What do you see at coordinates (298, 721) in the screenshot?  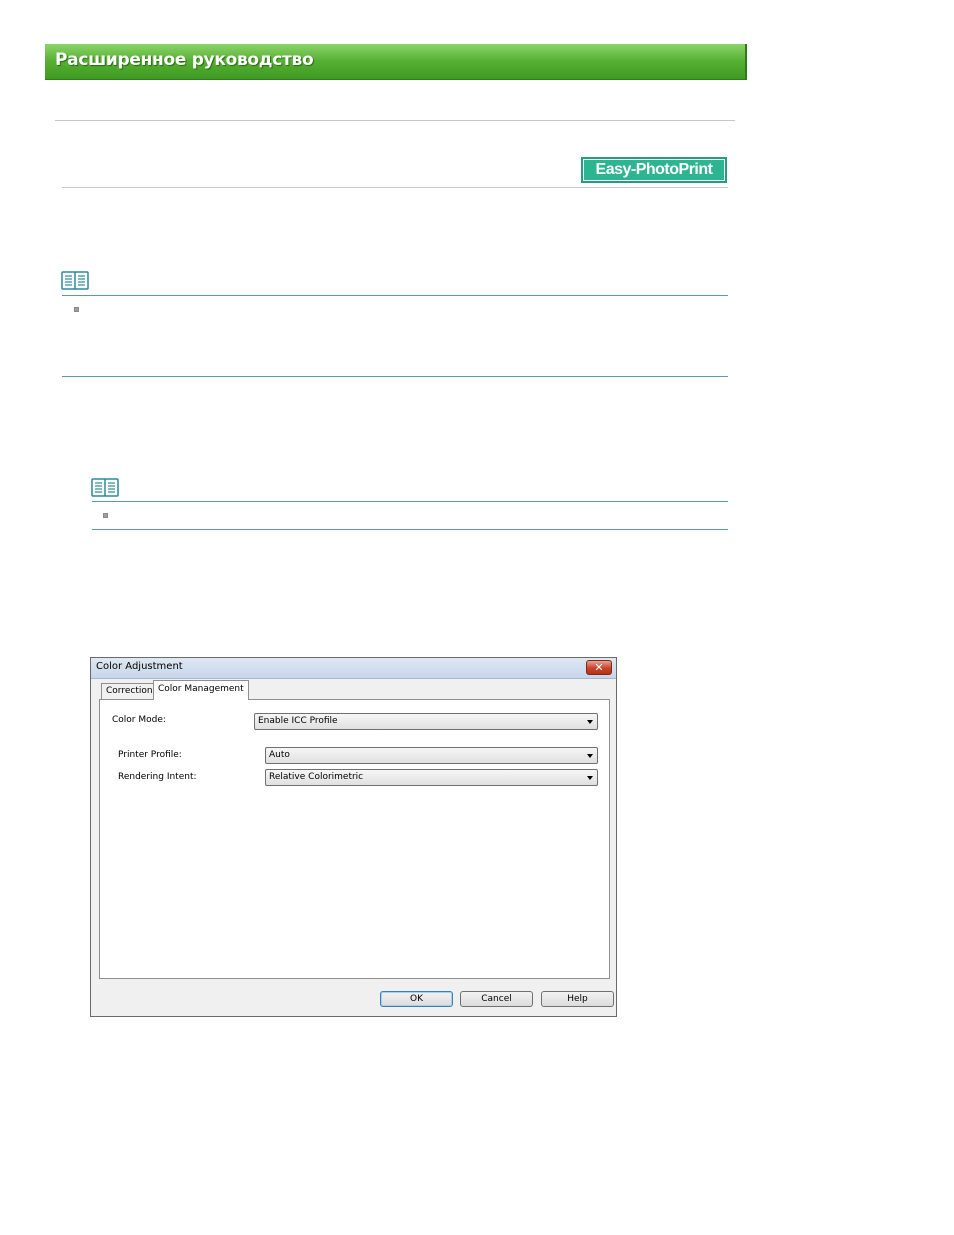 I see `color-mode-value: Enable ICC Profile` at bounding box center [298, 721].